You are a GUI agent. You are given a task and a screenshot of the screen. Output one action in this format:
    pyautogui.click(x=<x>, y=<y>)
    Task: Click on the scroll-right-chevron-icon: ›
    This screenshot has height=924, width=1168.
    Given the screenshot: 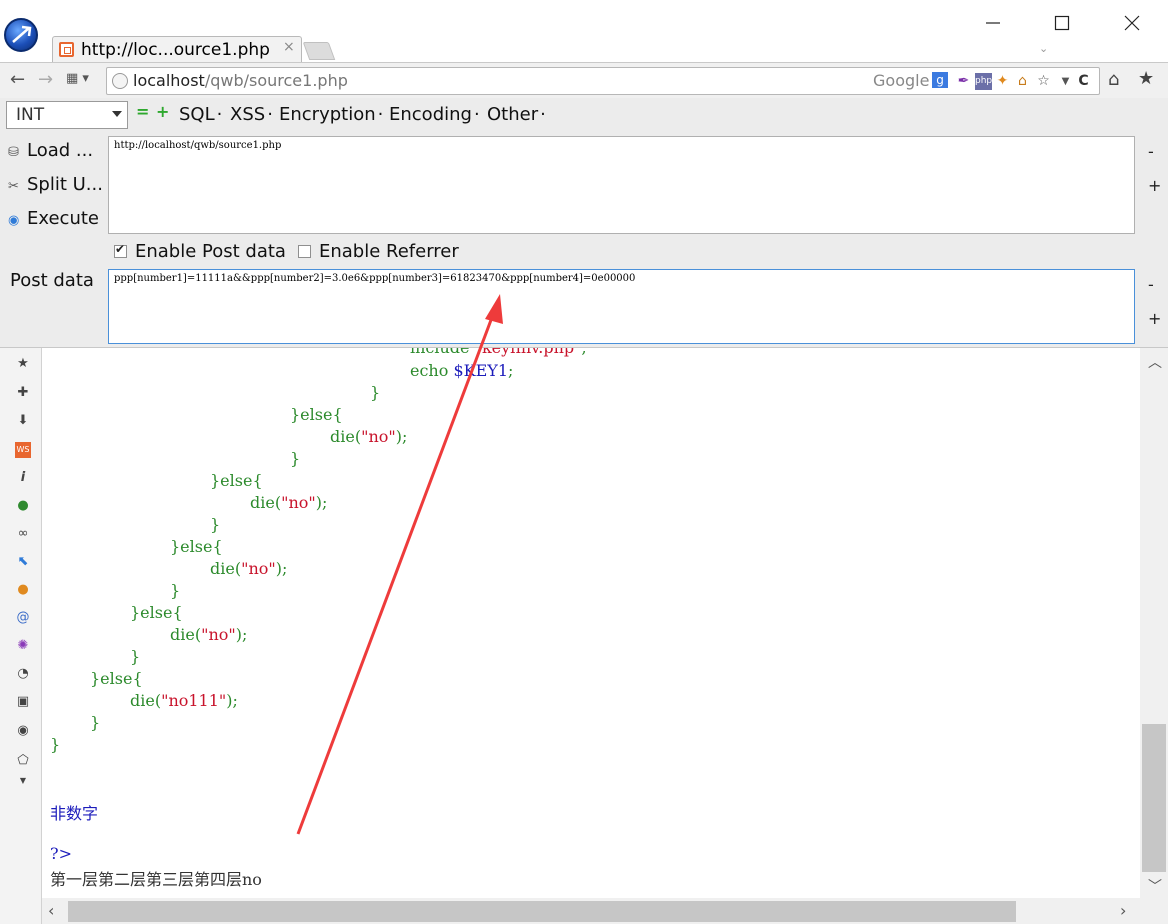 What is the action you would take?
    pyautogui.click(x=1123, y=910)
    